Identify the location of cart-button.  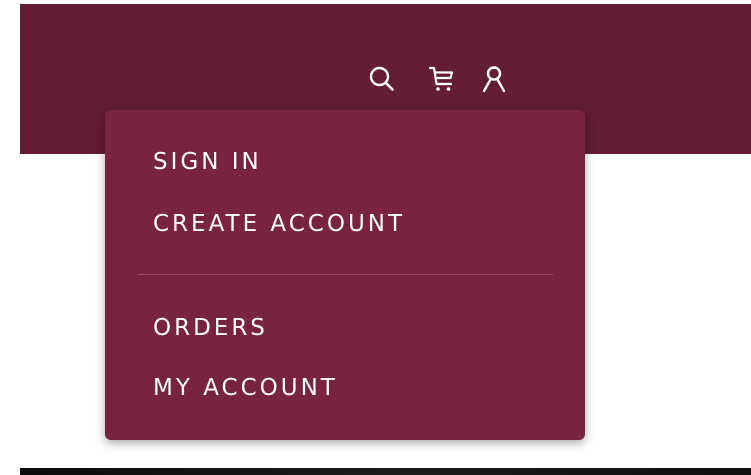
(442, 79).